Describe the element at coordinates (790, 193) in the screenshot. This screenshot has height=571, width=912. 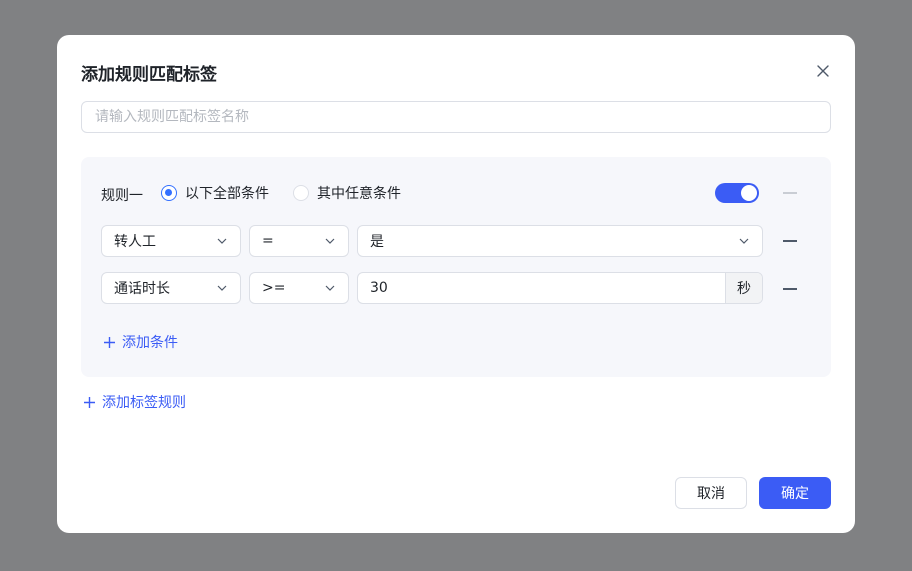
I see `remove-rule-minus-icon` at that location.